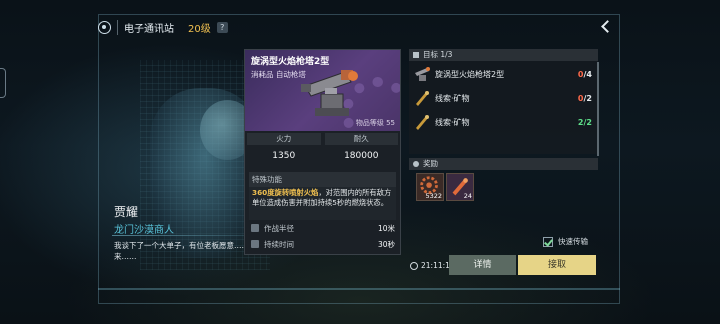 The height and width of the screenshot is (324, 720). What do you see at coordinates (278, 74) in the screenshot?
I see `item-type: 消耗品 自动枪塔` at bounding box center [278, 74].